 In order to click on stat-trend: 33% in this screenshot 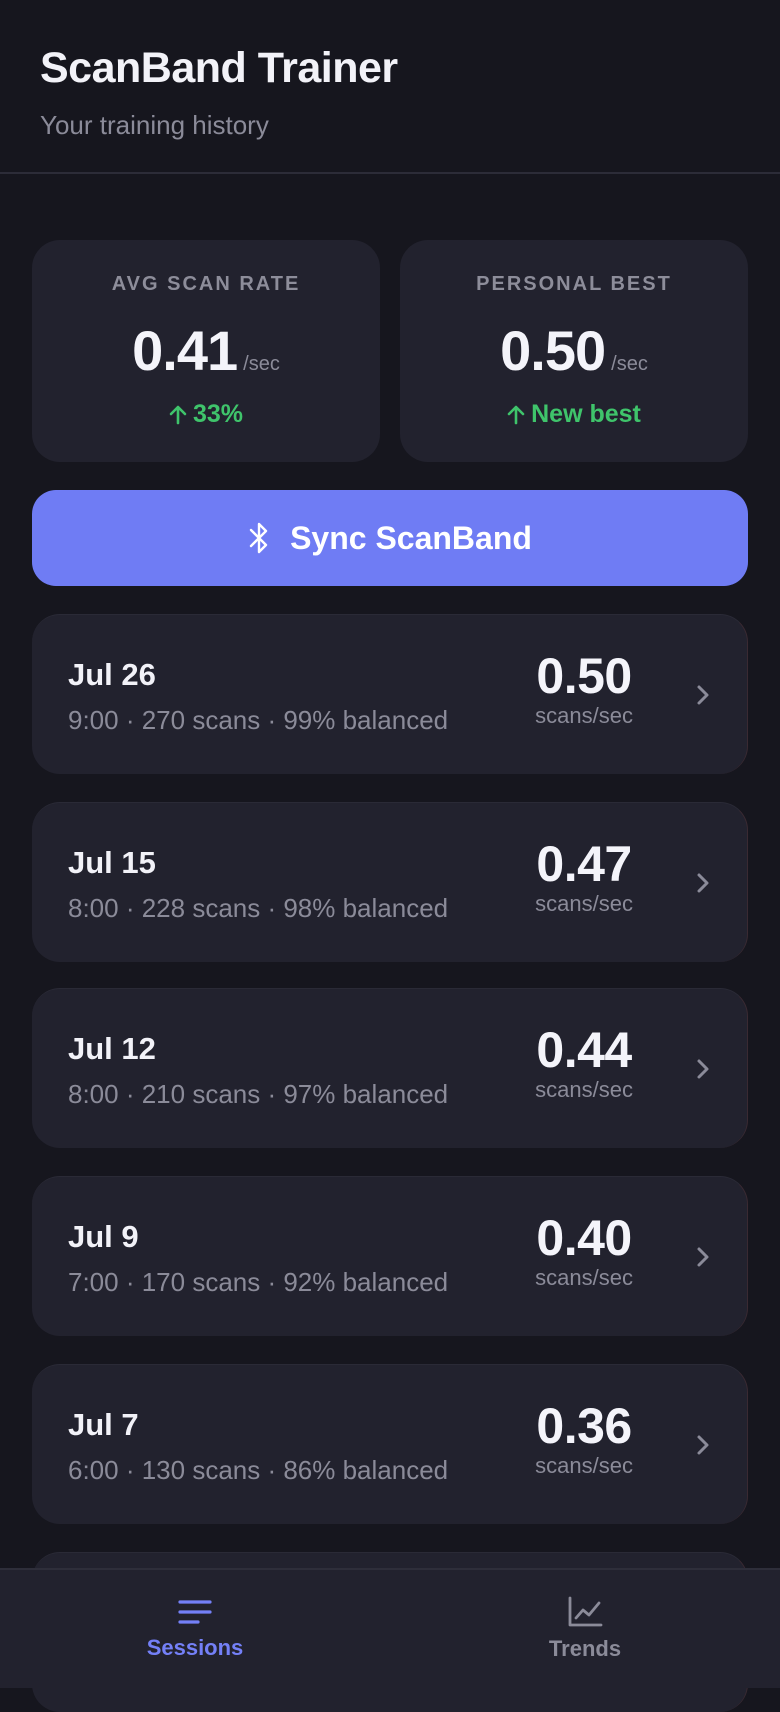, I will do `click(206, 414)`.